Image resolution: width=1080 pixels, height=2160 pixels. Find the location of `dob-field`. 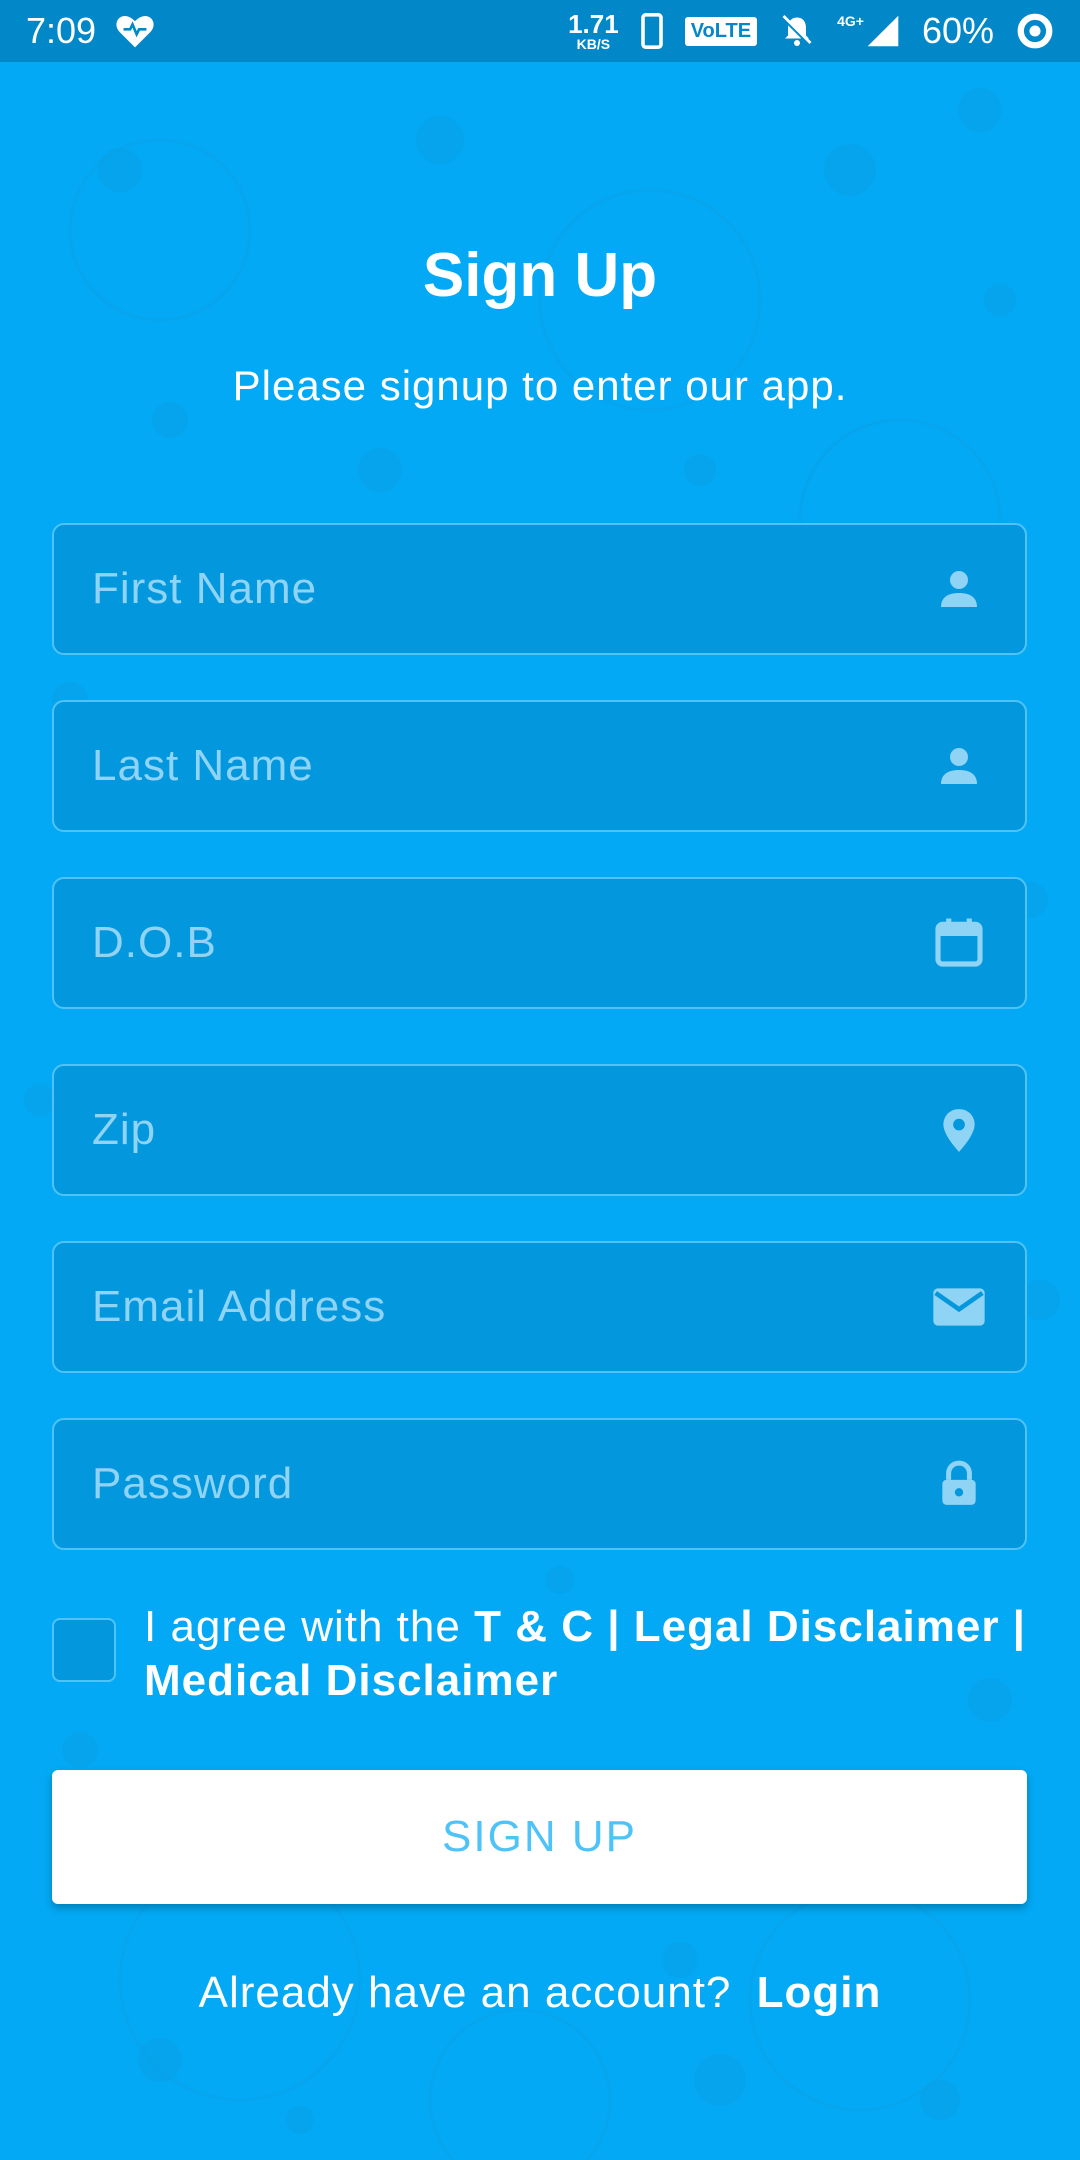

dob-field is located at coordinates (539, 943).